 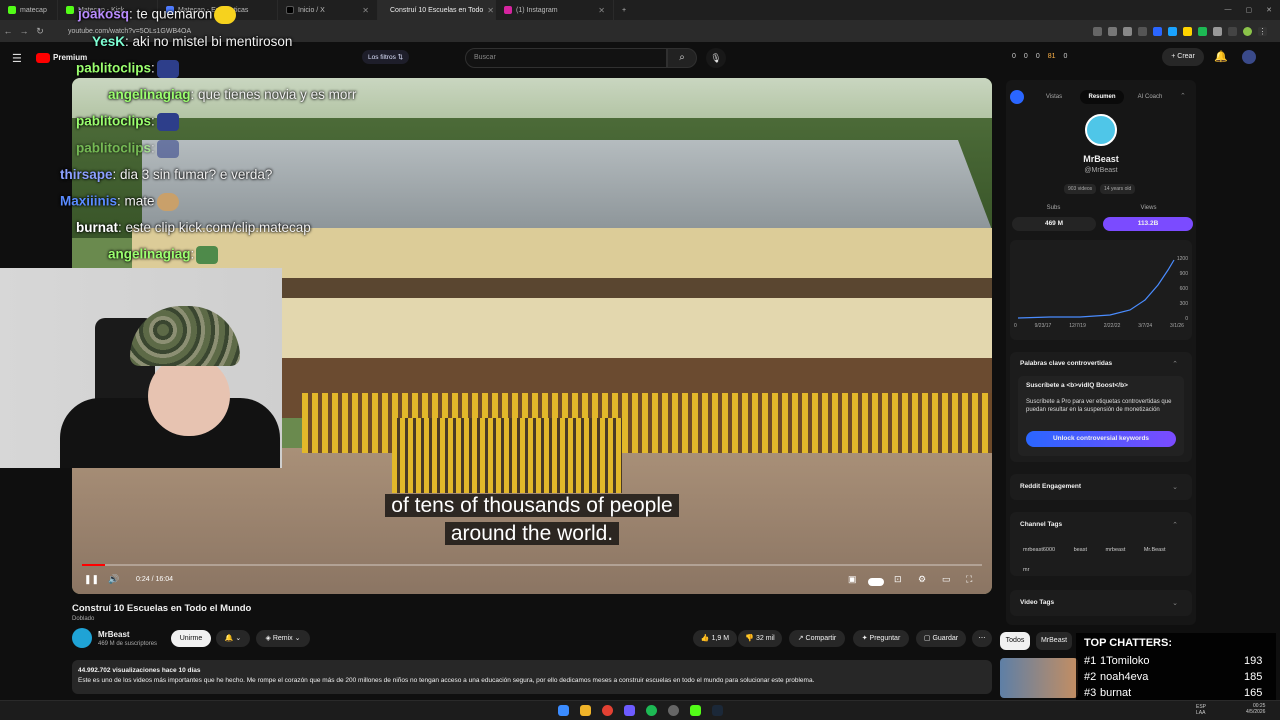 What do you see at coordinates (563, 710) in the screenshot?
I see `start-icon` at bounding box center [563, 710].